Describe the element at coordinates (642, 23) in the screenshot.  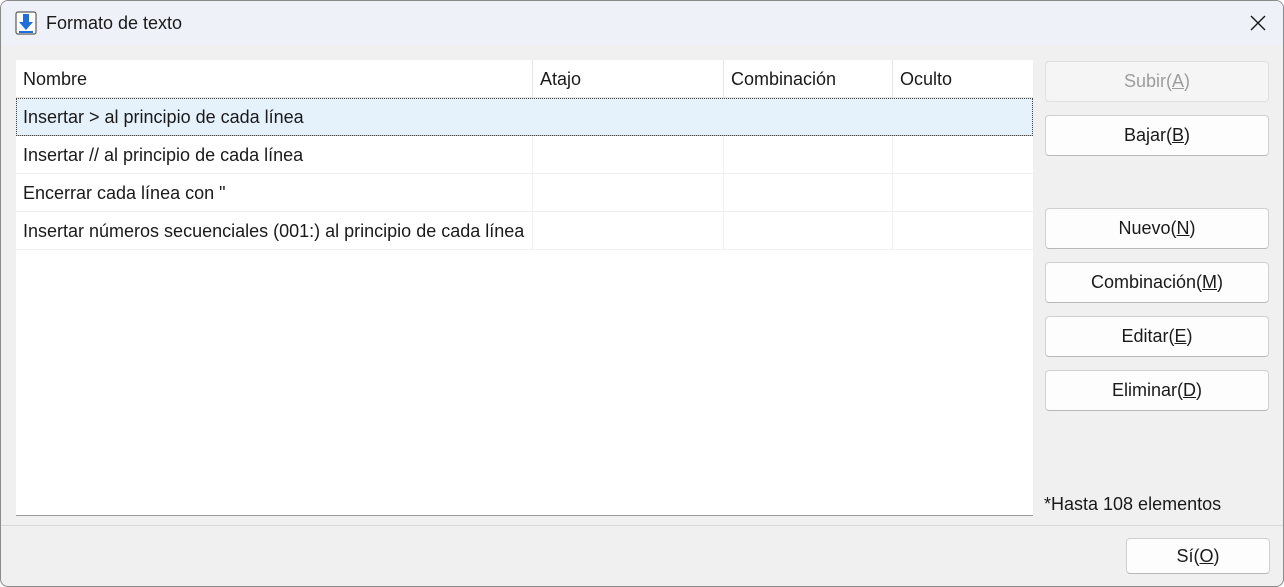
I see `title-bar: Formato de texto` at that location.